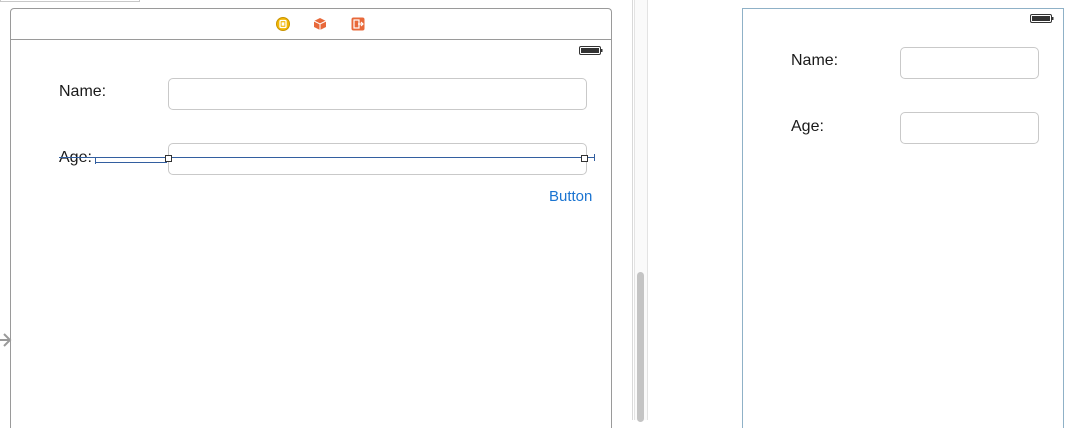 This screenshot has height=428, width=1072. I want to click on preview-name-label: Name:, so click(815, 60).